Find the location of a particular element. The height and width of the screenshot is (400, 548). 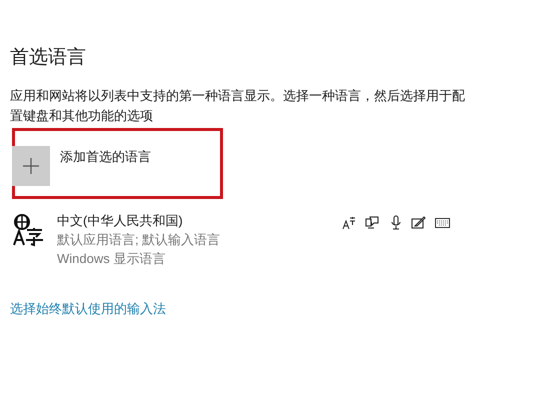

language-icon is located at coordinates (28, 230).